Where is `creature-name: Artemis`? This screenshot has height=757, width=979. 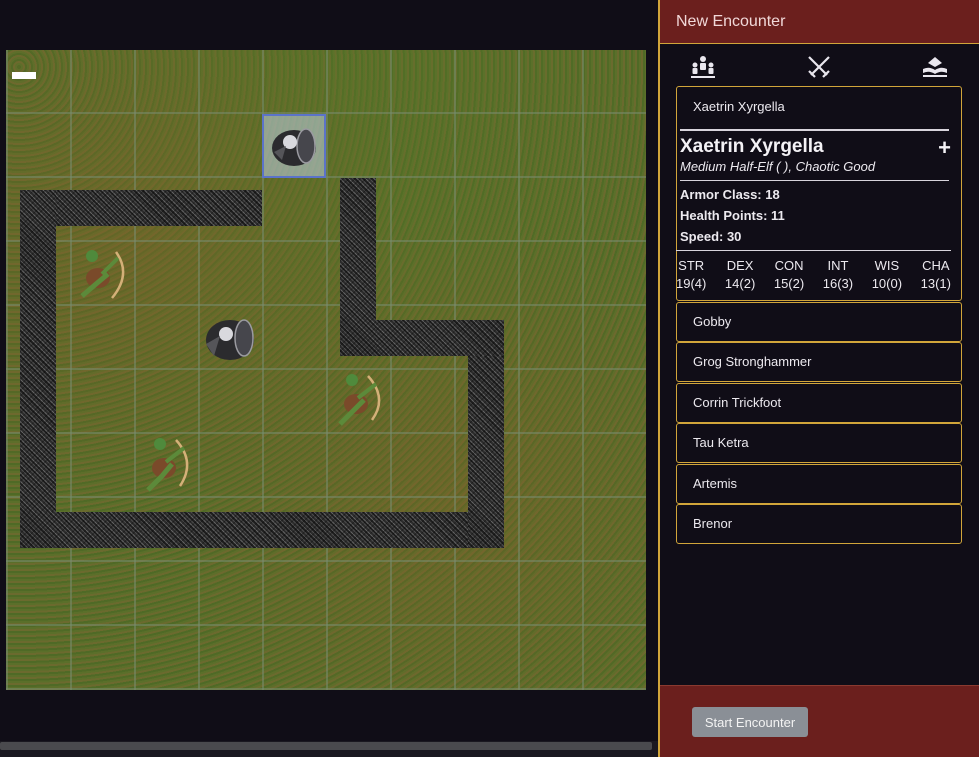
creature-name: Artemis is located at coordinates (819, 484).